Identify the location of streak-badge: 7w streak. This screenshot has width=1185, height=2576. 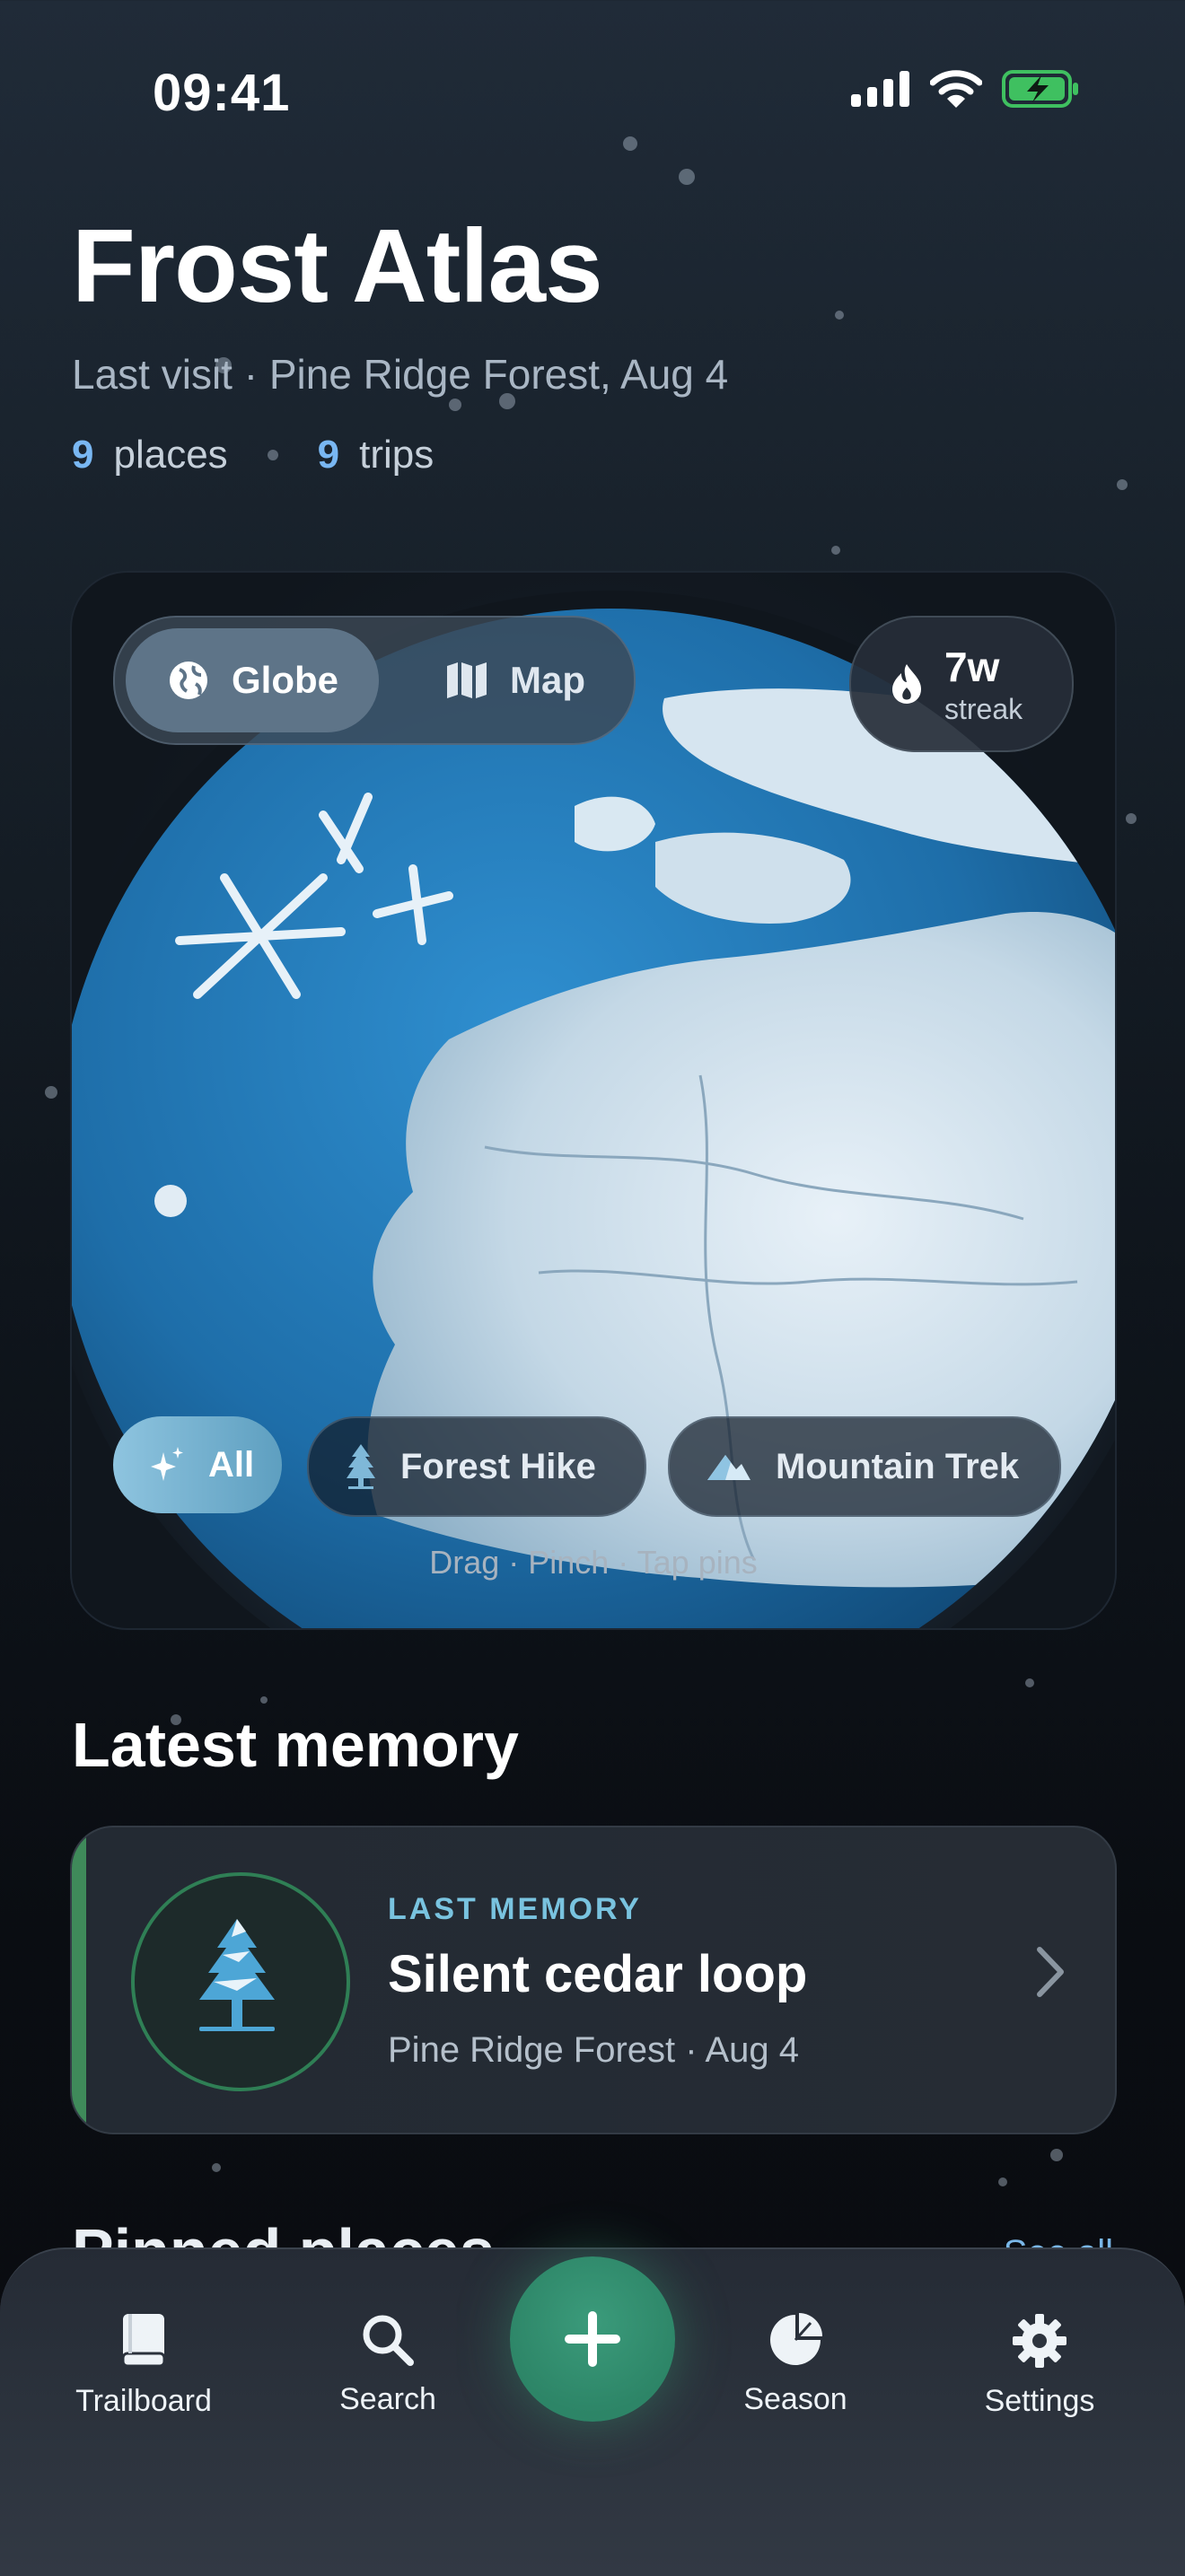
(961, 684).